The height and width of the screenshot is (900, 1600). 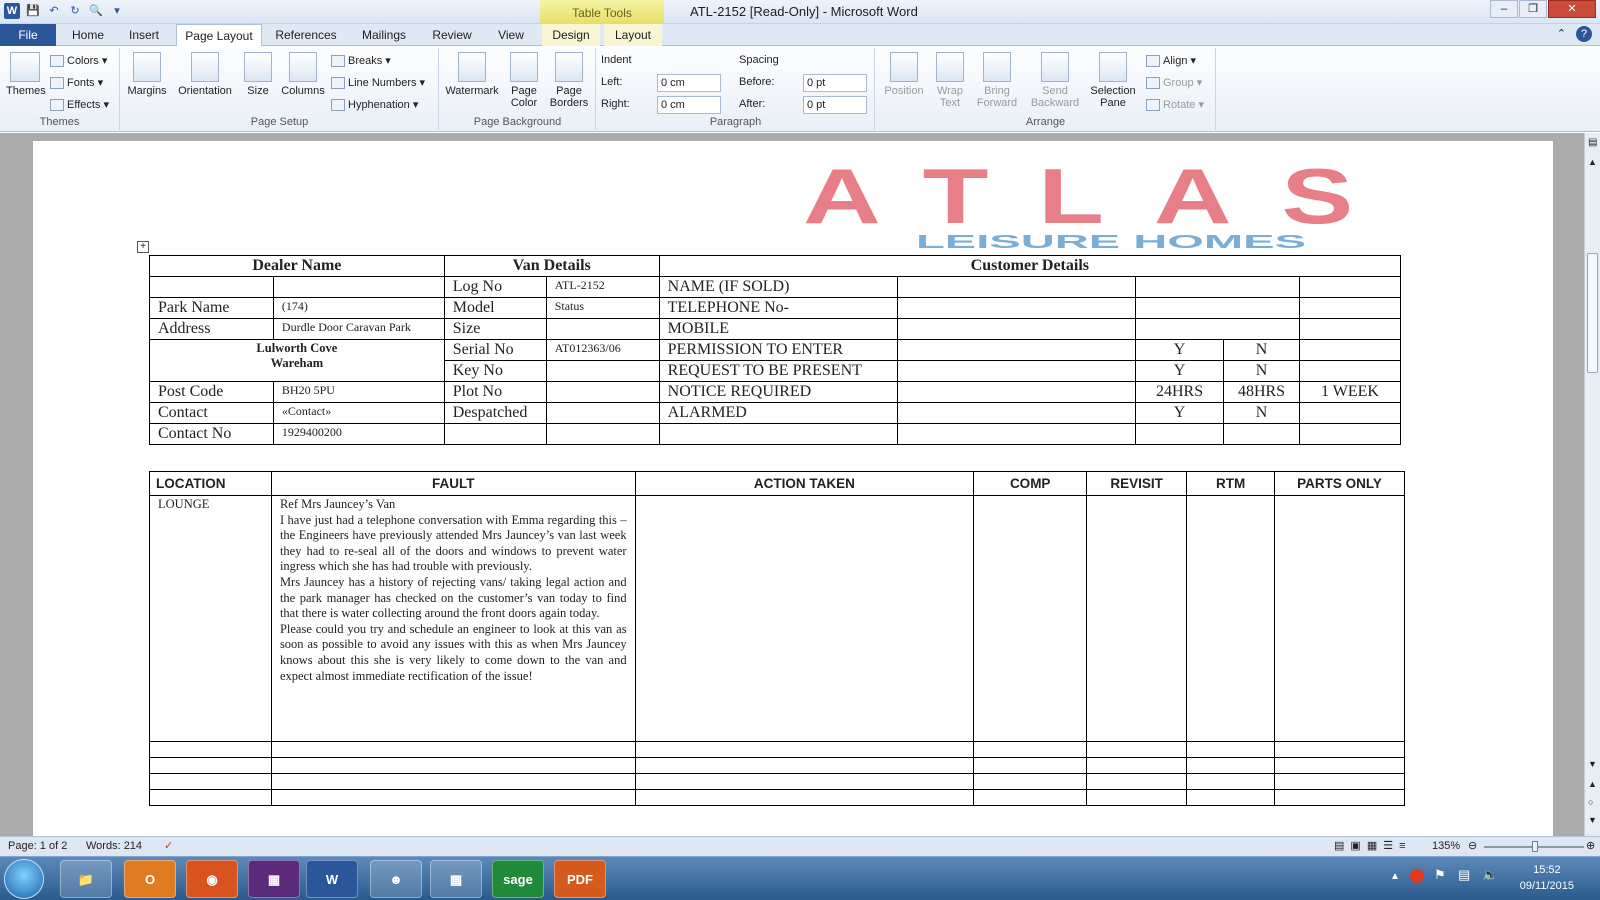 What do you see at coordinates (1464, 875) in the screenshot?
I see `network-icon: ▤` at bounding box center [1464, 875].